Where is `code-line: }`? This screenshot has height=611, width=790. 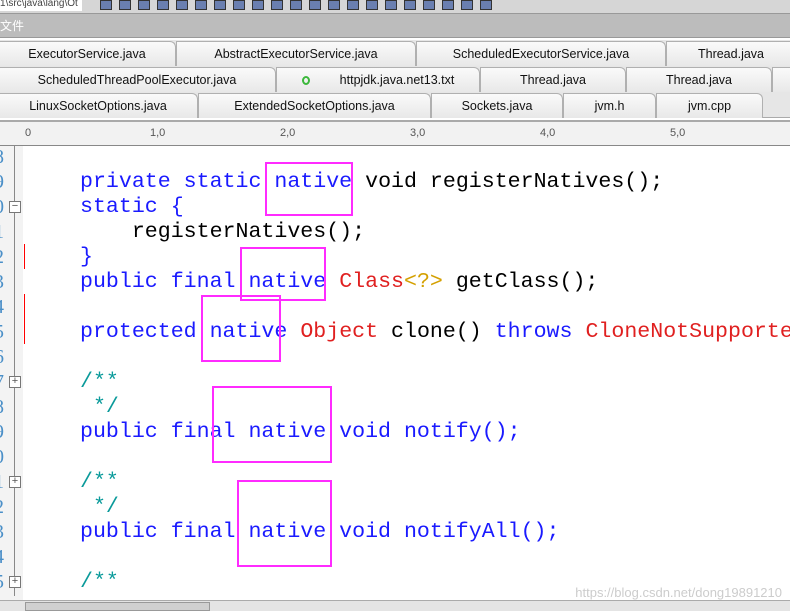 code-line: } is located at coordinates (86, 257).